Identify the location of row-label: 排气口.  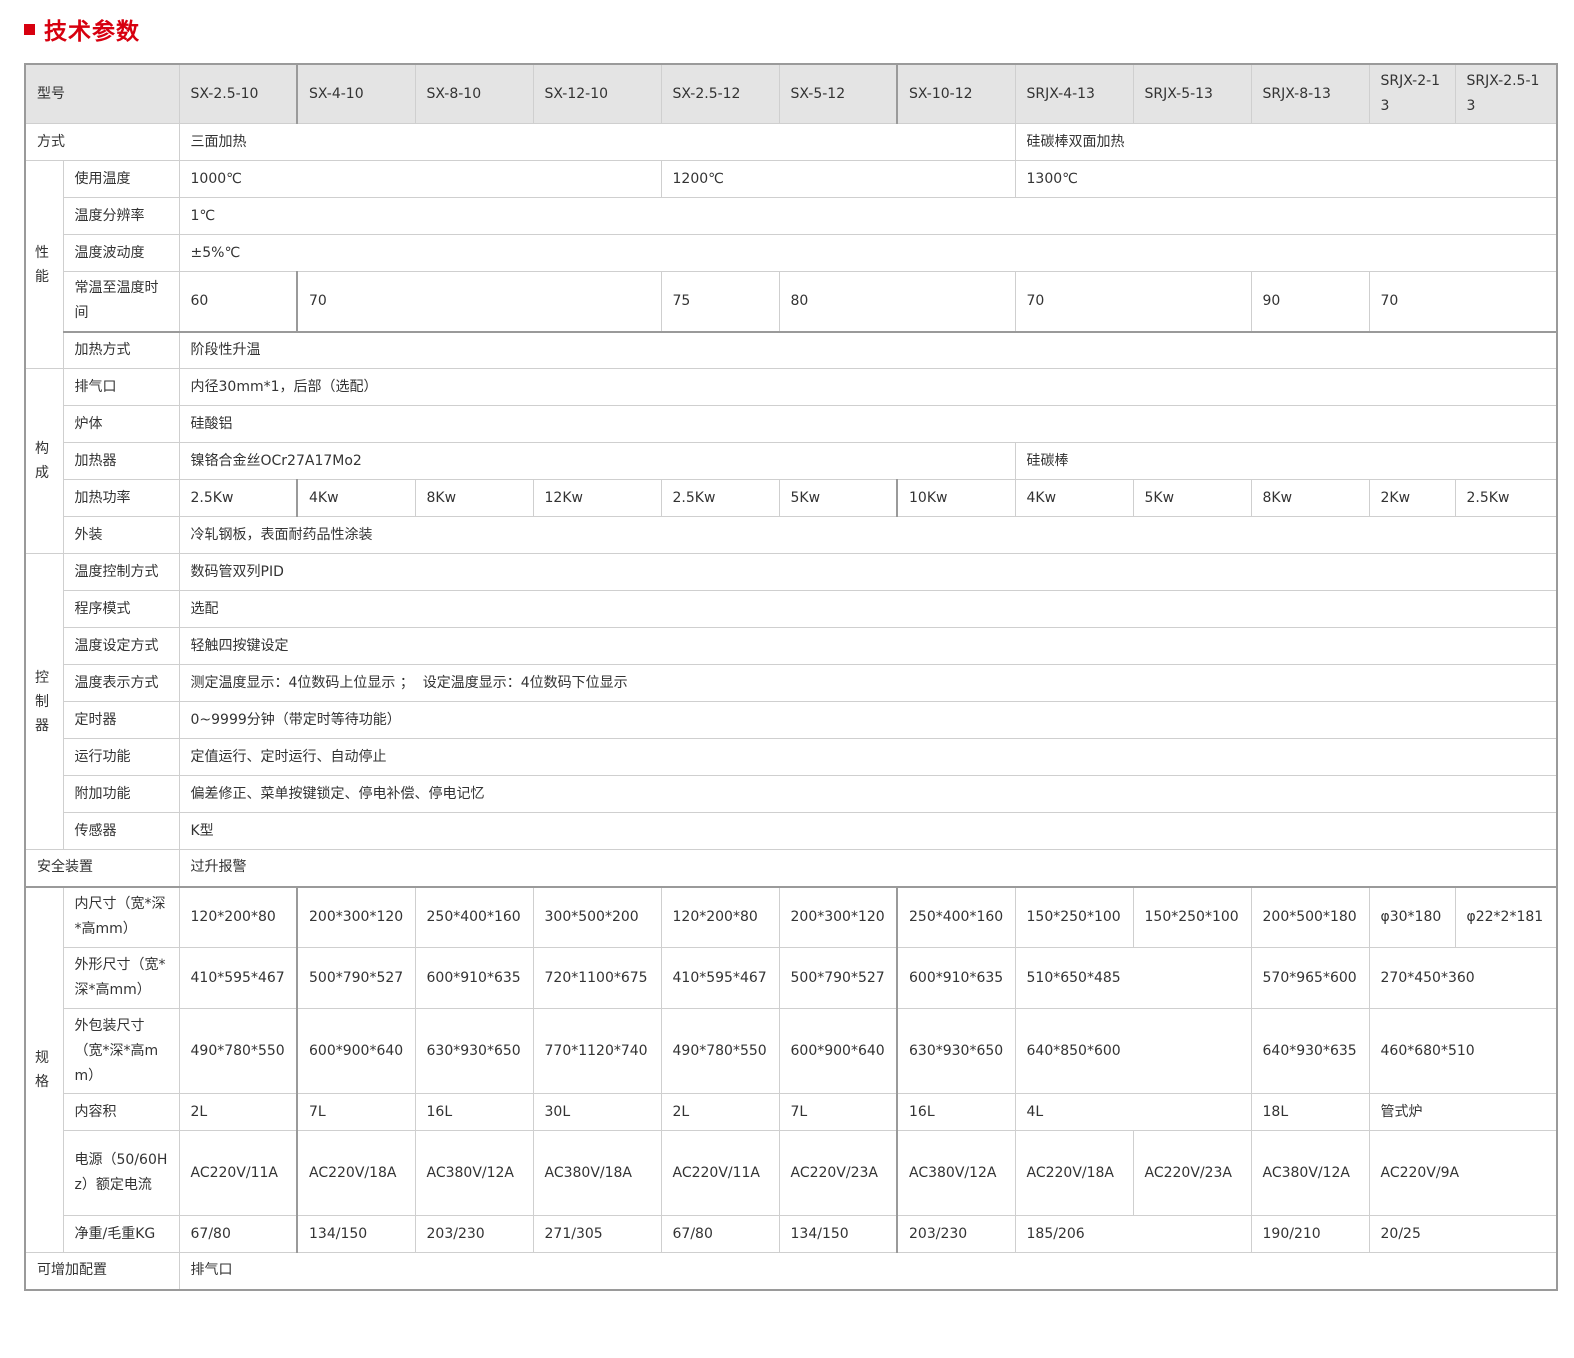
(121, 387).